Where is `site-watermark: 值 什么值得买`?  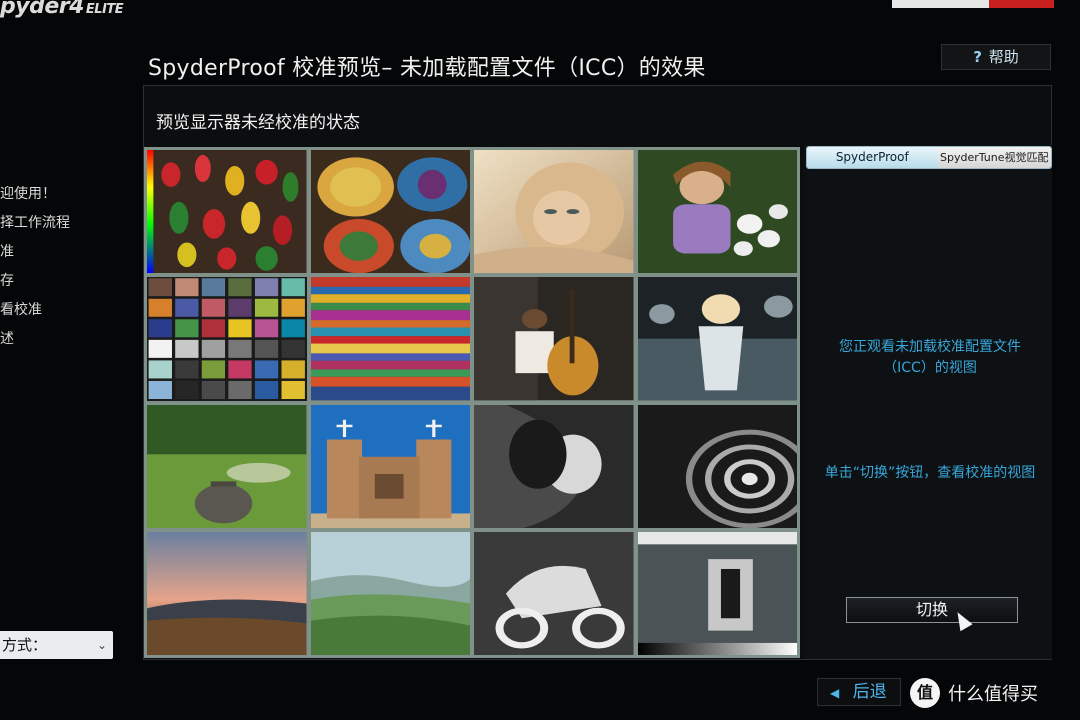
site-watermark: 值 什么值得买 is located at coordinates (974, 693).